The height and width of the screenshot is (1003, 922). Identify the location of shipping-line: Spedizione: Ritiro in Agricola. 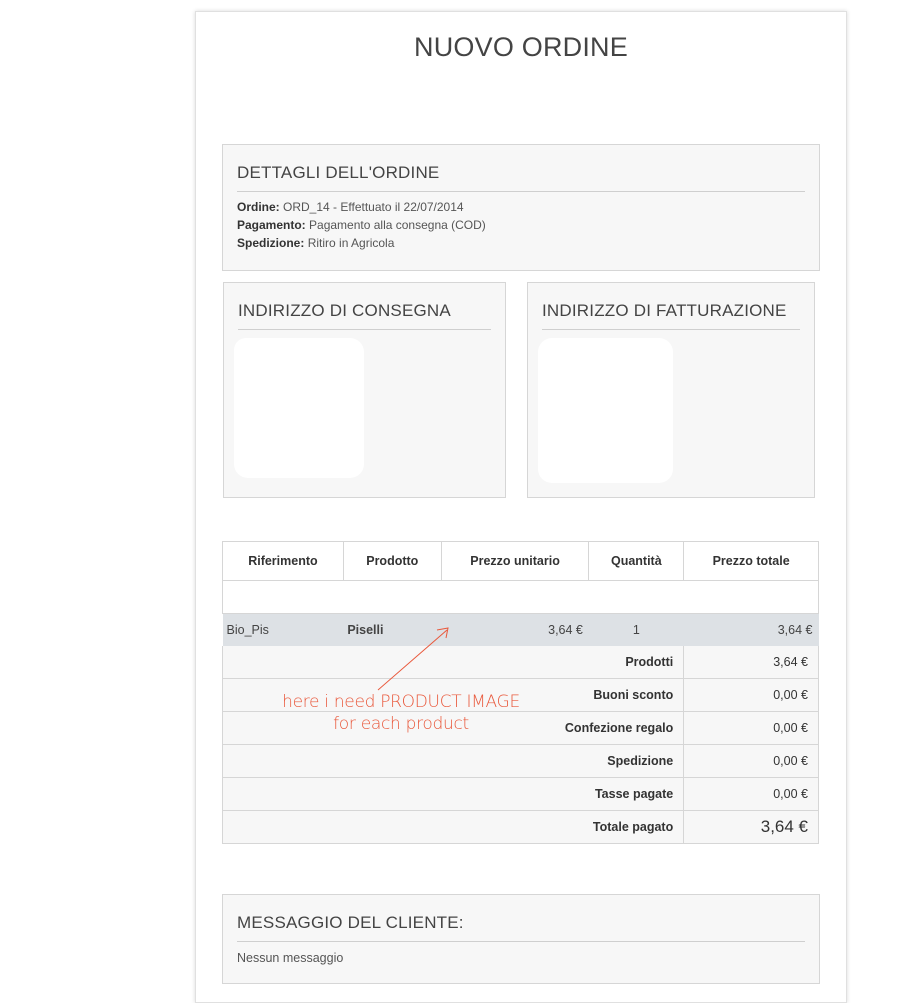
(521, 243).